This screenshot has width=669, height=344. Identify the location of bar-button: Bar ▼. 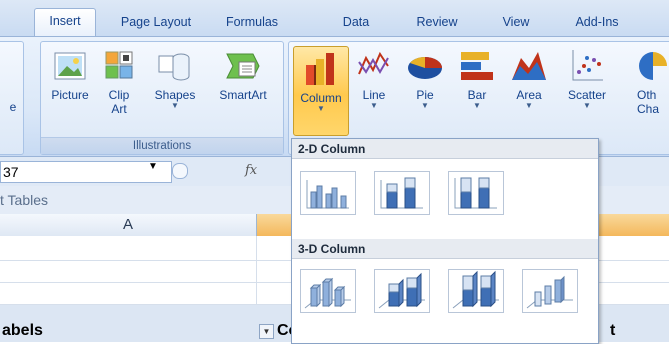
(477, 79).